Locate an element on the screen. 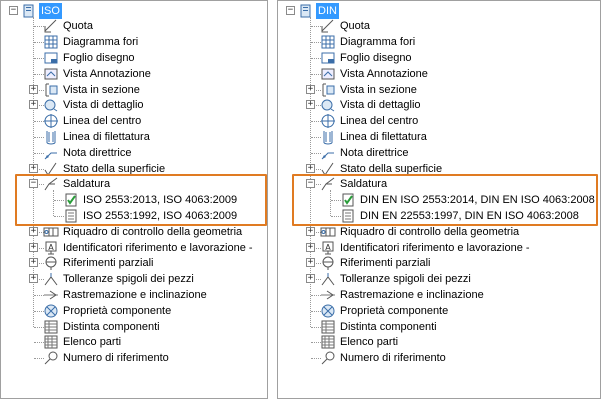 This screenshot has width=601, height=399. tree-item-label: Tolleranze spigoli dei pezzi is located at coordinates (405, 279).